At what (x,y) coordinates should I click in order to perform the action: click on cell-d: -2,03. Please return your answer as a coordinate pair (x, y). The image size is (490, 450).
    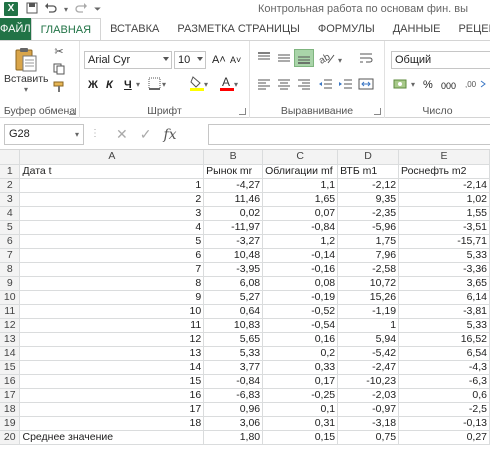
    Looking at the image, I should click on (368, 395).